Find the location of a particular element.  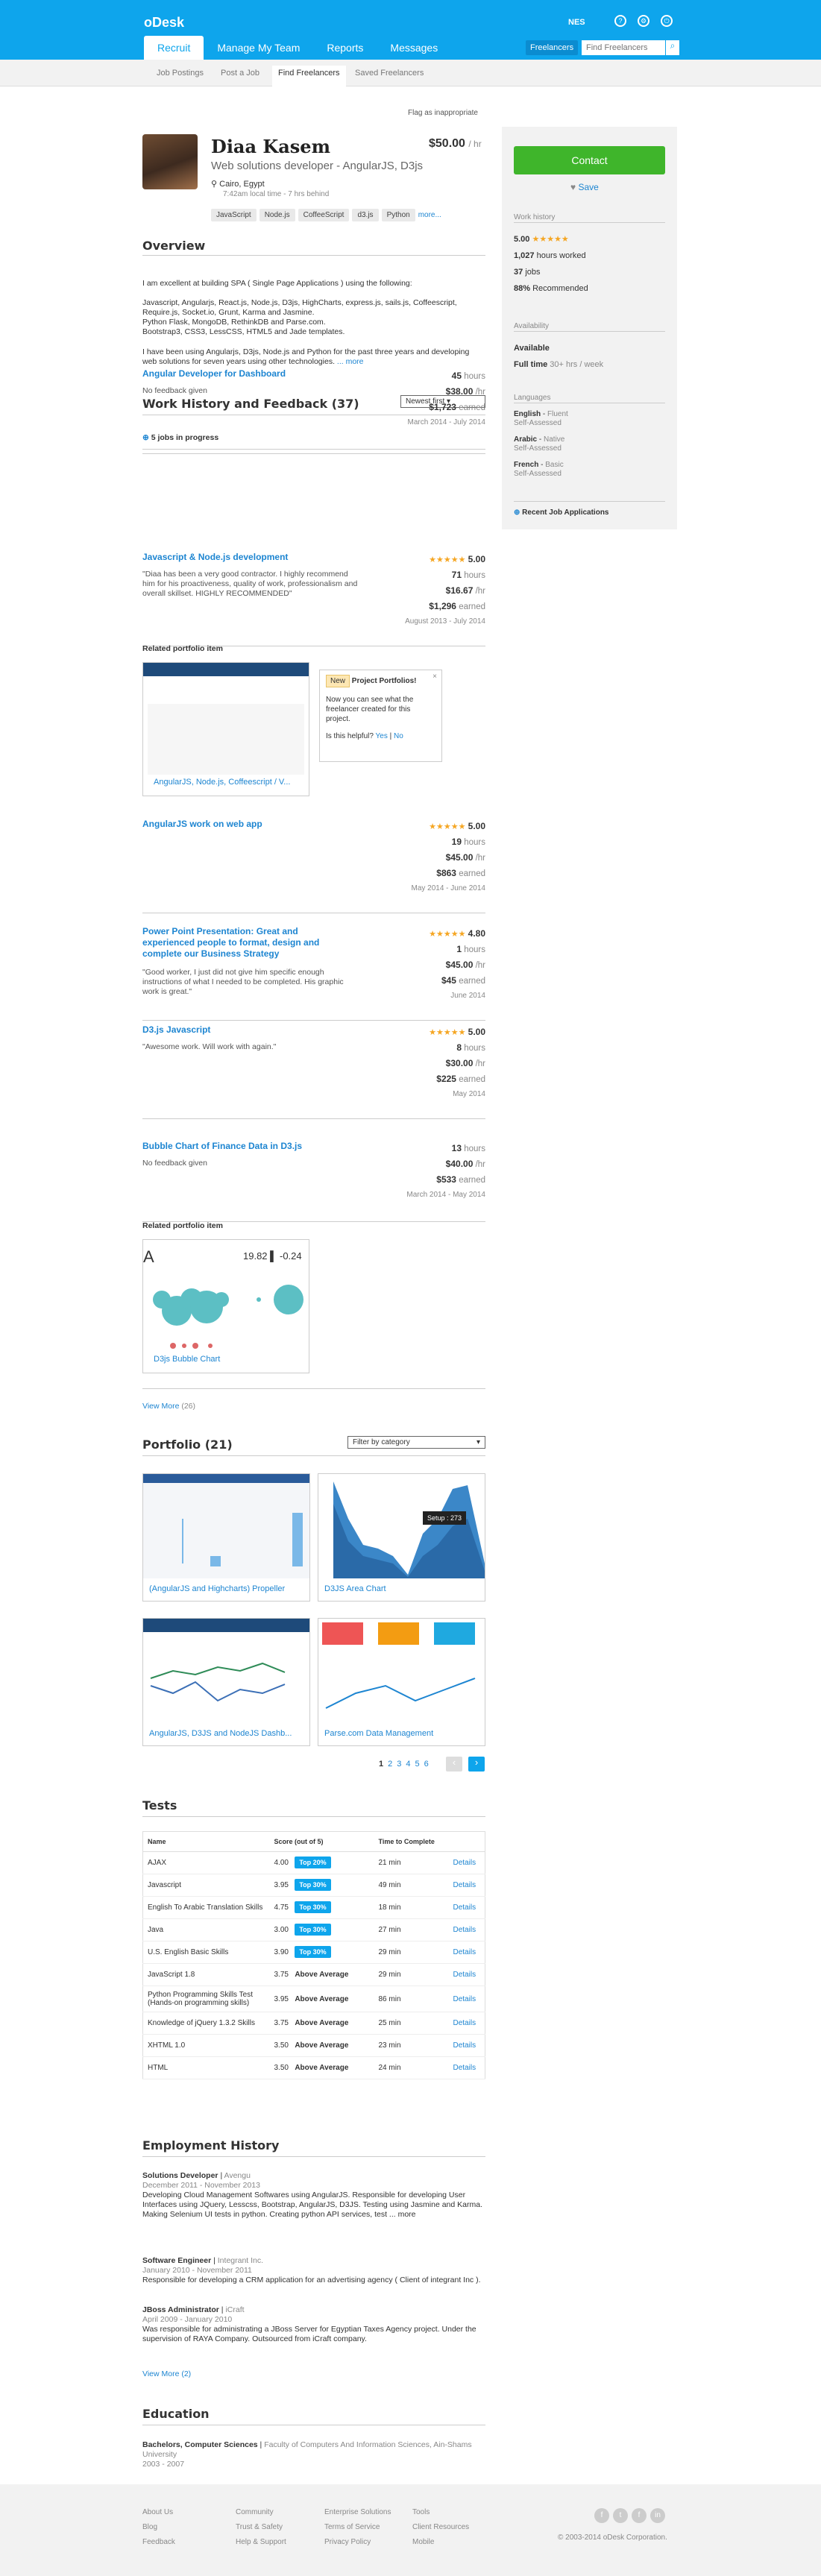

category-filter-dropdown: Filter by category ▾ is located at coordinates (416, 1442).